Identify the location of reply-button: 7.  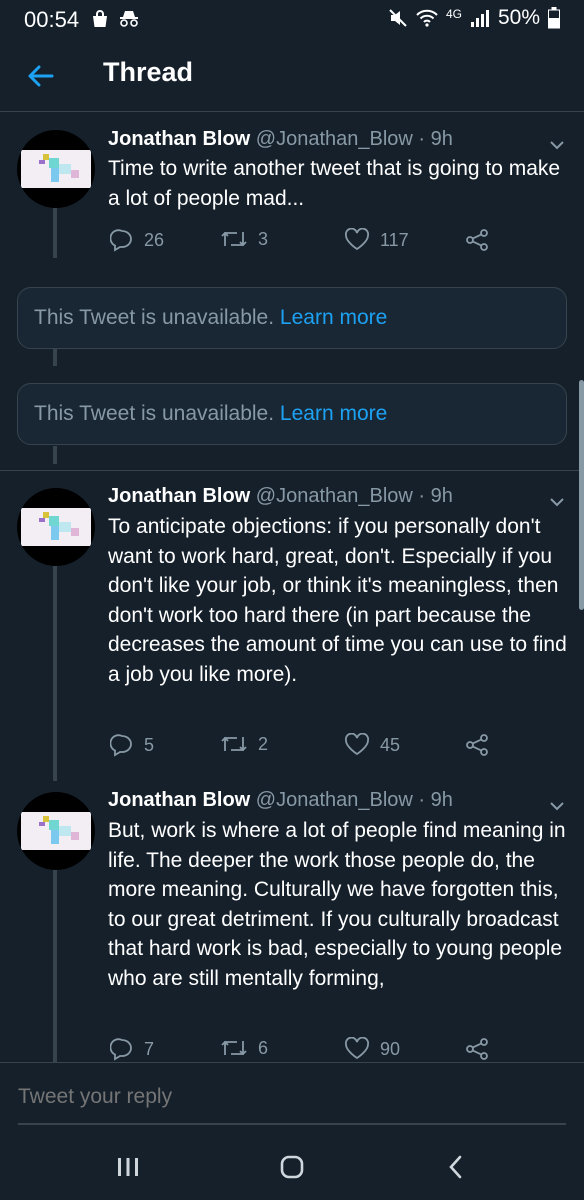
(132, 1049).